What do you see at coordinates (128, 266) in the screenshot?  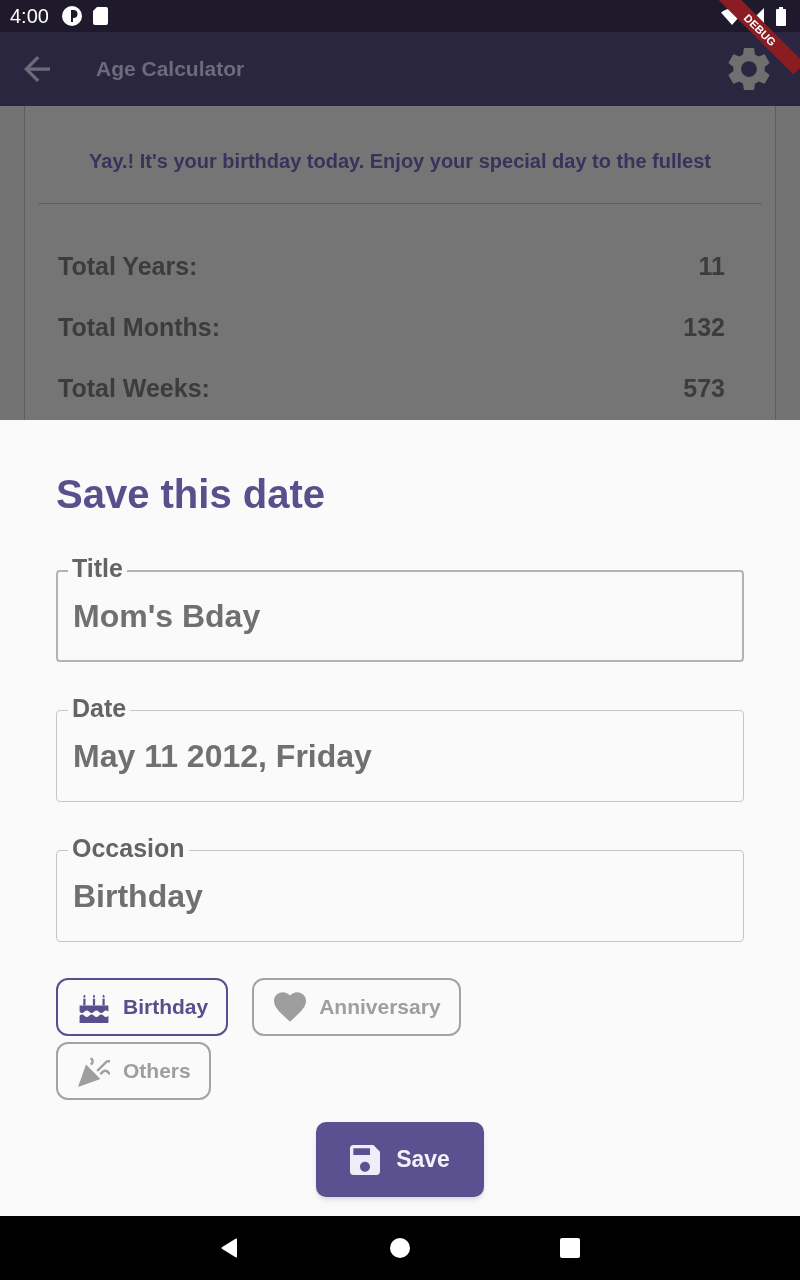 I see `stat-label: Total Years:` at bounding box center [128, 266].